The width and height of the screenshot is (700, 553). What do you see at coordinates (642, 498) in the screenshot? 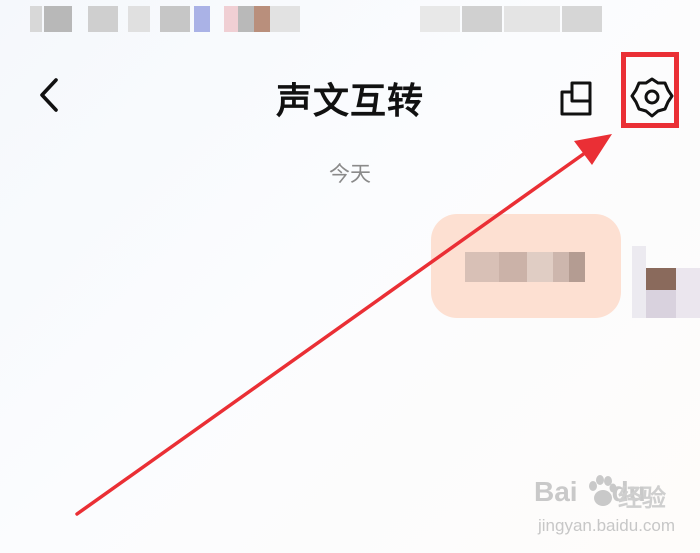
I see `watermark-cn: 经验` at bounding box center [642, 498].